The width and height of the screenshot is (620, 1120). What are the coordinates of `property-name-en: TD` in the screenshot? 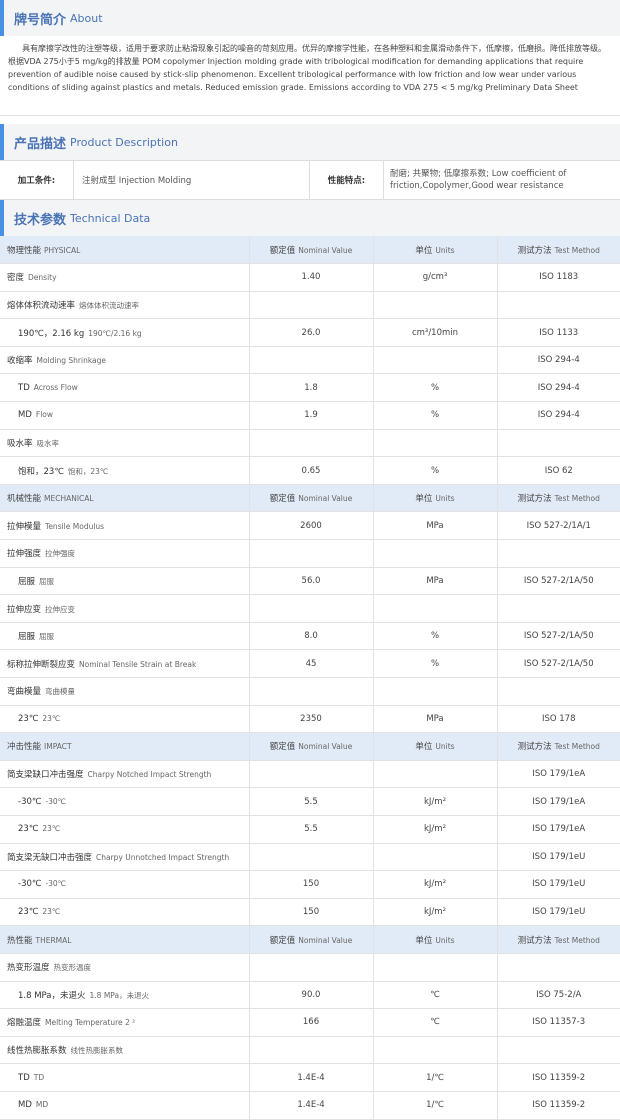 It's located at (39, 1077).